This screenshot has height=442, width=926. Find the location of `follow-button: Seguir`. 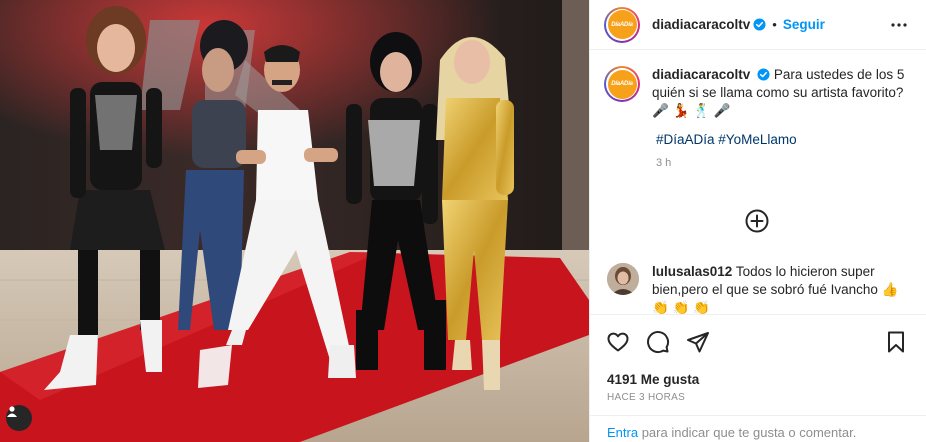

follow-button: Seguir is located at coordinates (804, 24).